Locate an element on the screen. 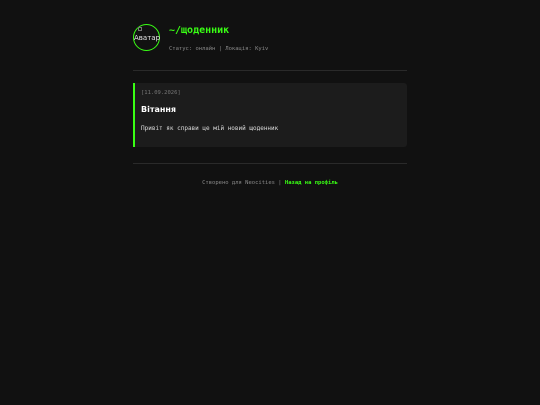 The image size is (540, 405). avatar-alt-text: Аватар is located at coordinates (147, 38).